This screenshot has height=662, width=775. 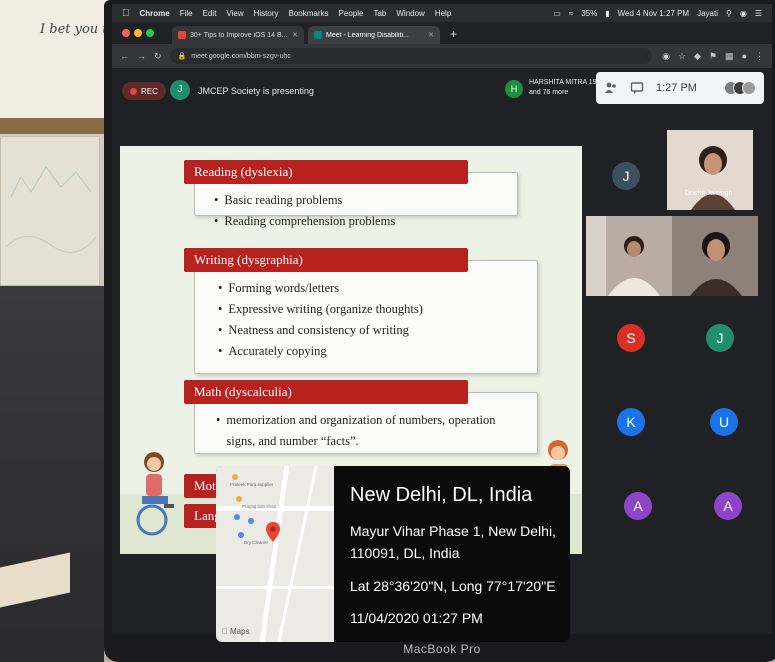 I want to click on avatar, so click(x=749, y=88).